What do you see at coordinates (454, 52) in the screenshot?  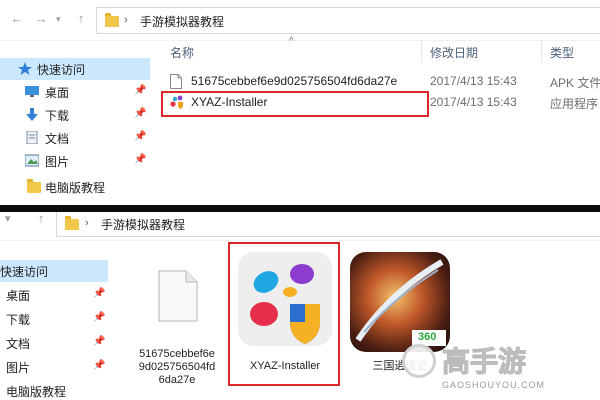 I see `column-header-date: 修改日期` at bounding box center [454, 52].